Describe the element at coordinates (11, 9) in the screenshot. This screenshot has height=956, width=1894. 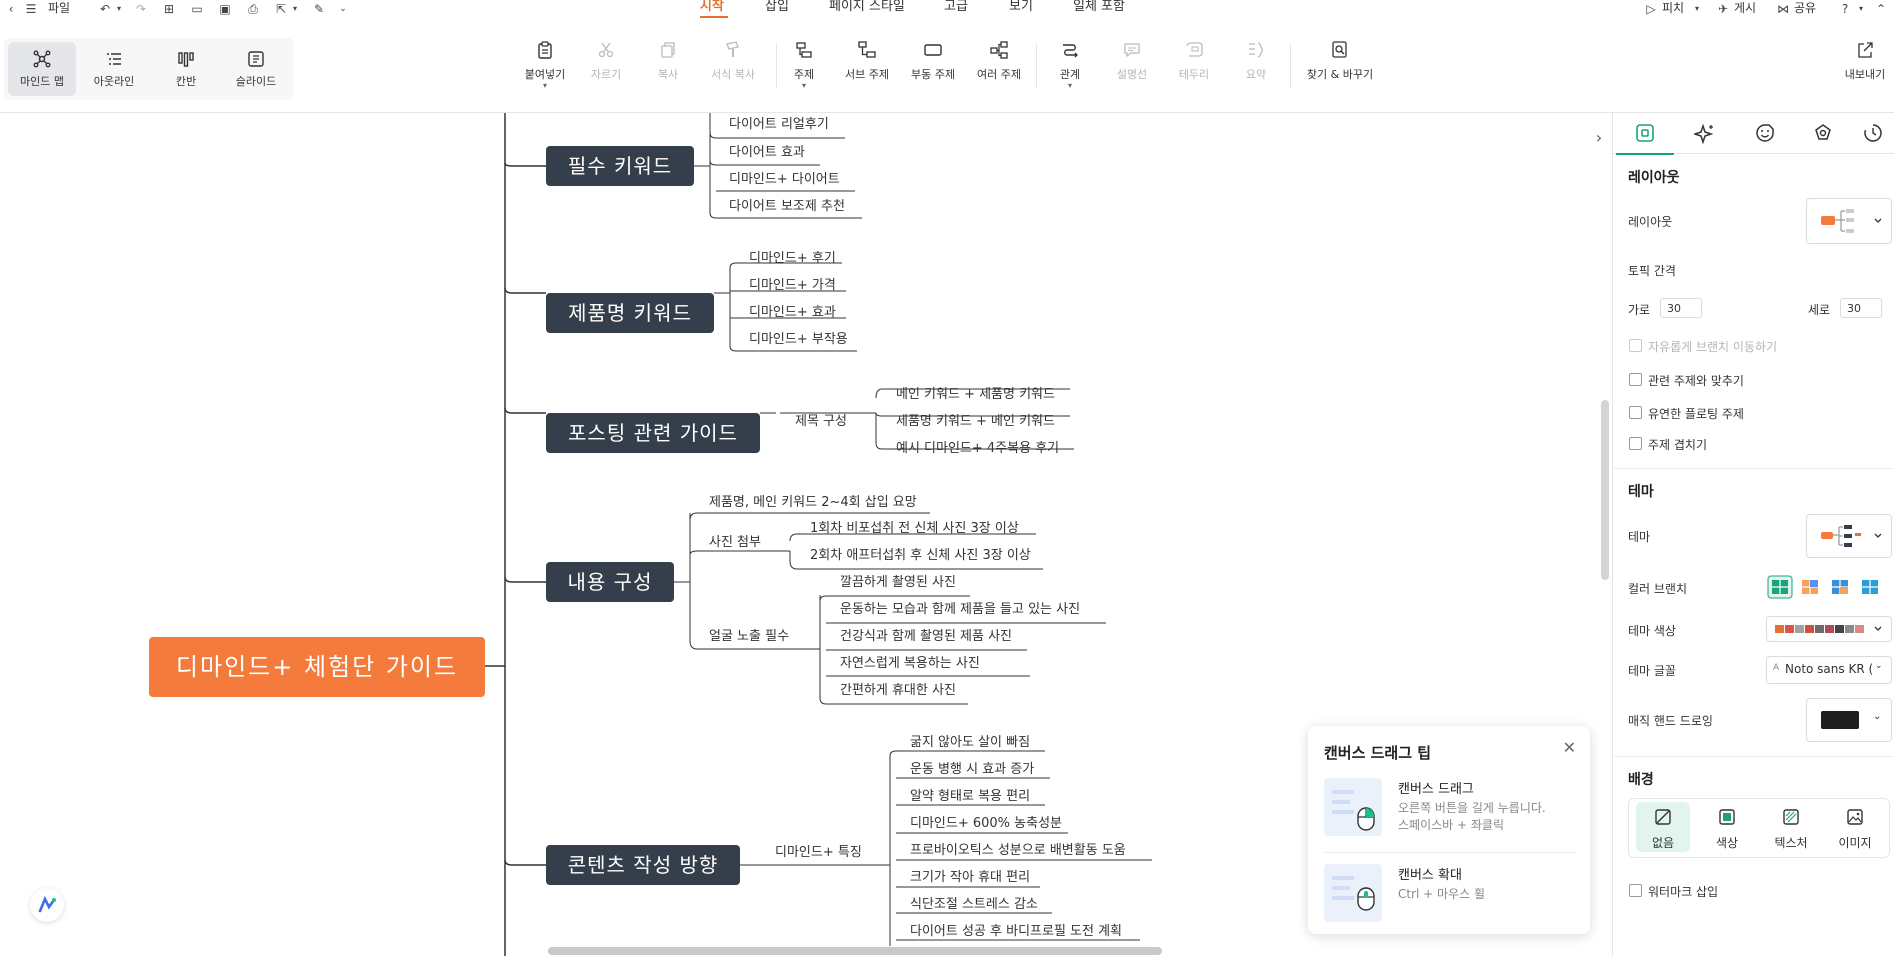
I see `back-chevron-icon: ‹` at that location.